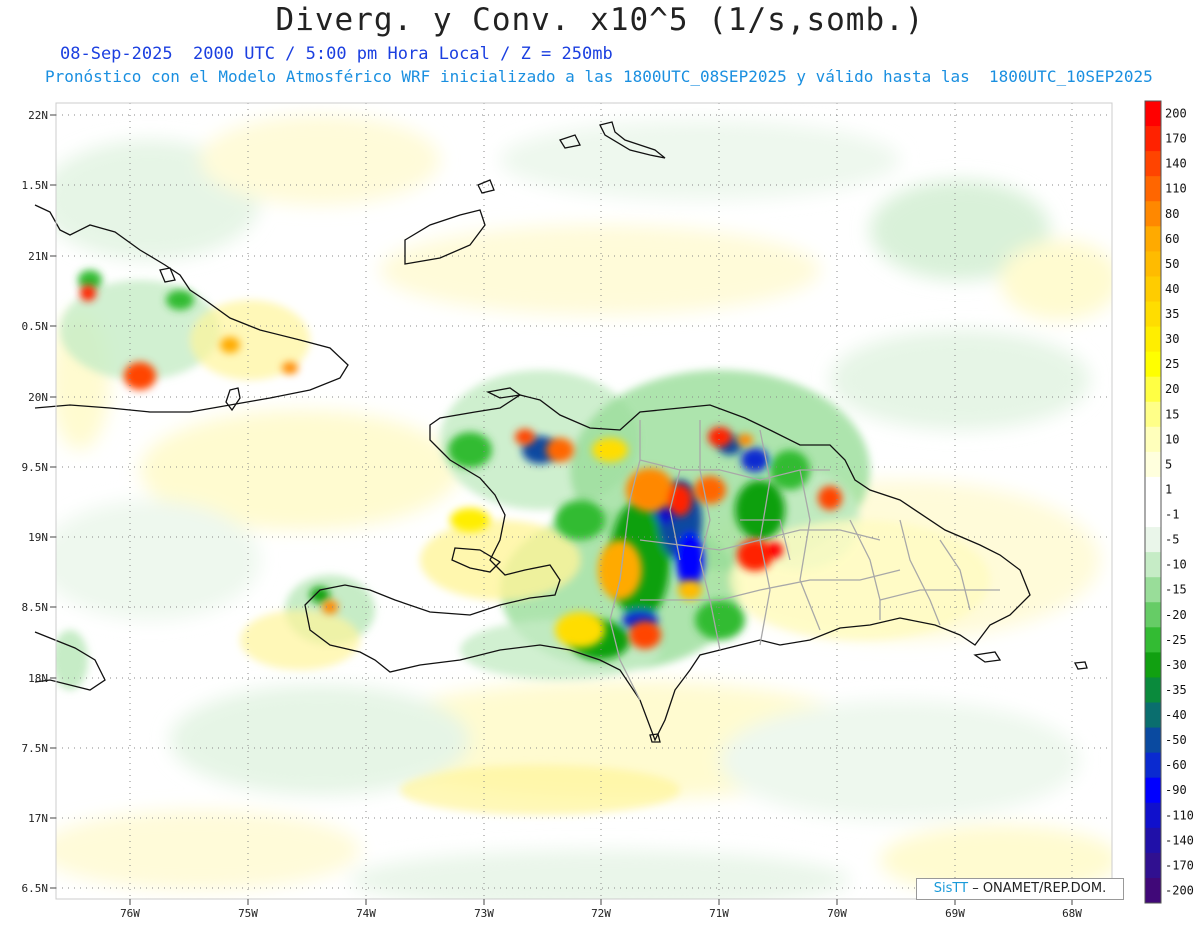 The width and height of the screenshot is (1200, 927). What do you see at coordinates (1176, 665) in the screenshot?
I see `colorbar-label: -30` at bounding box center [1176, 665].